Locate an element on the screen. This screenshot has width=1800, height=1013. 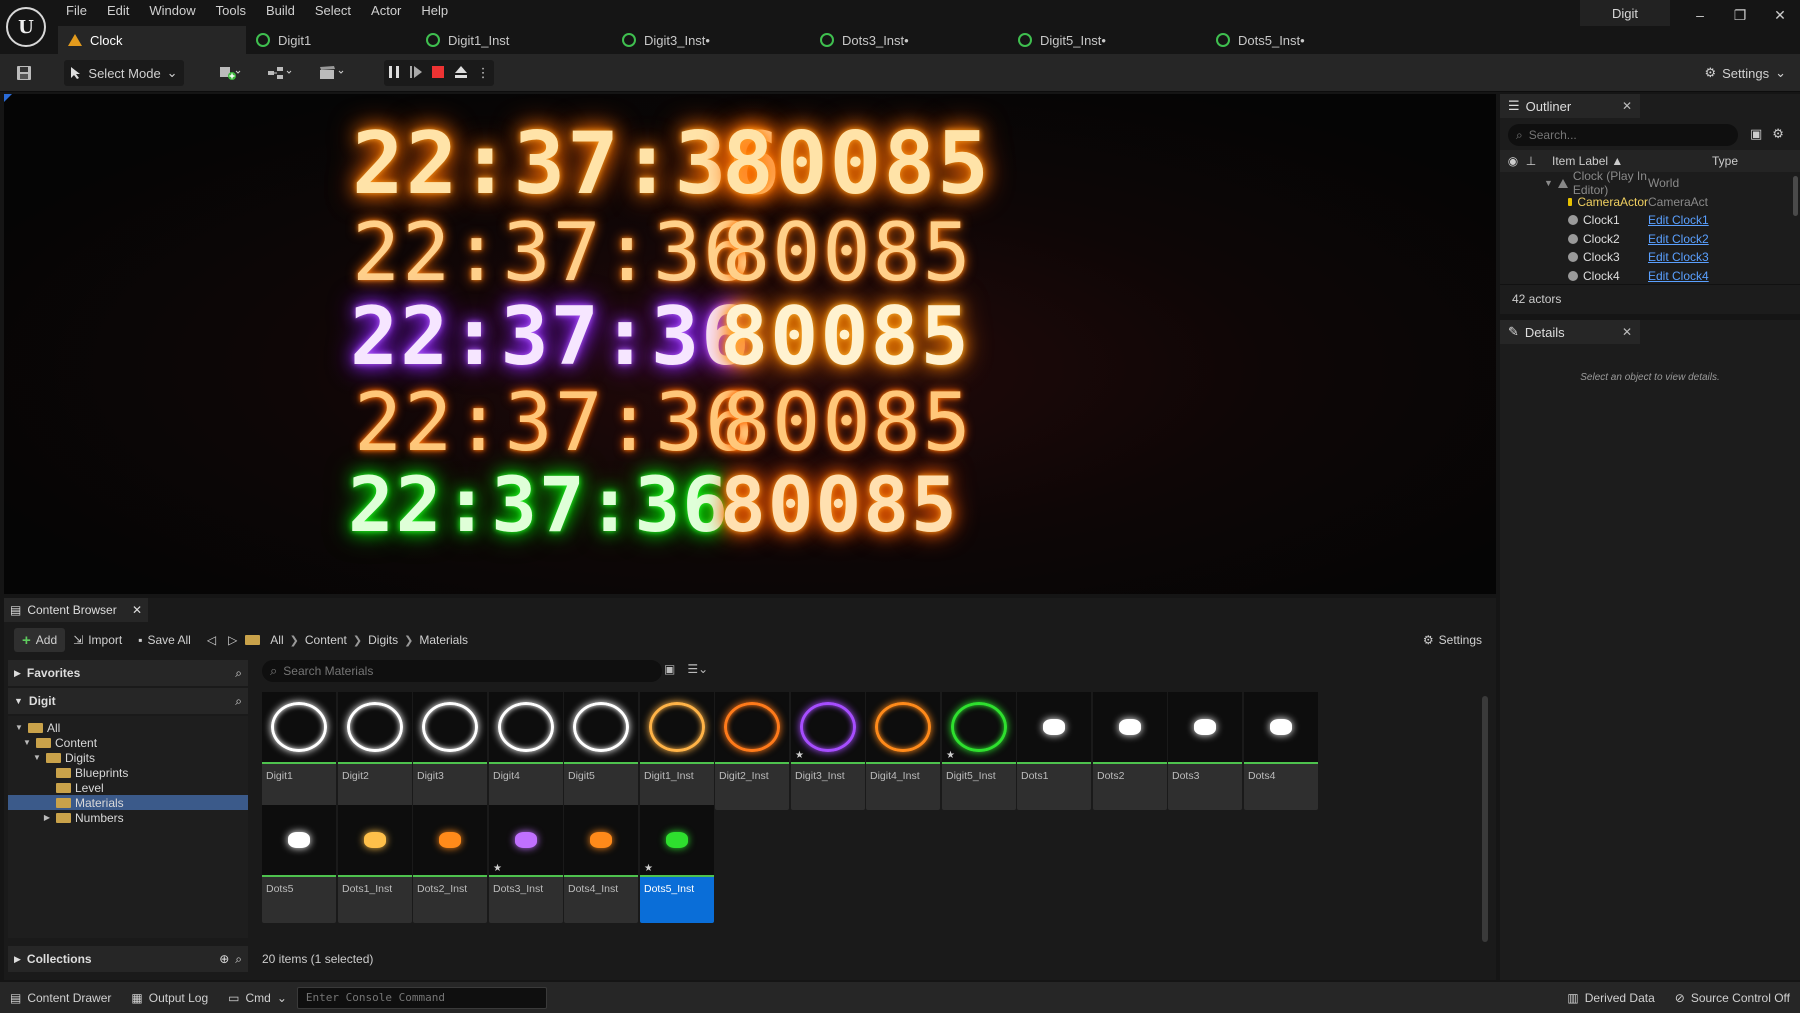
content-browser-tab: ▤ Content Browser ✕ is located at coordinates (76, 610).